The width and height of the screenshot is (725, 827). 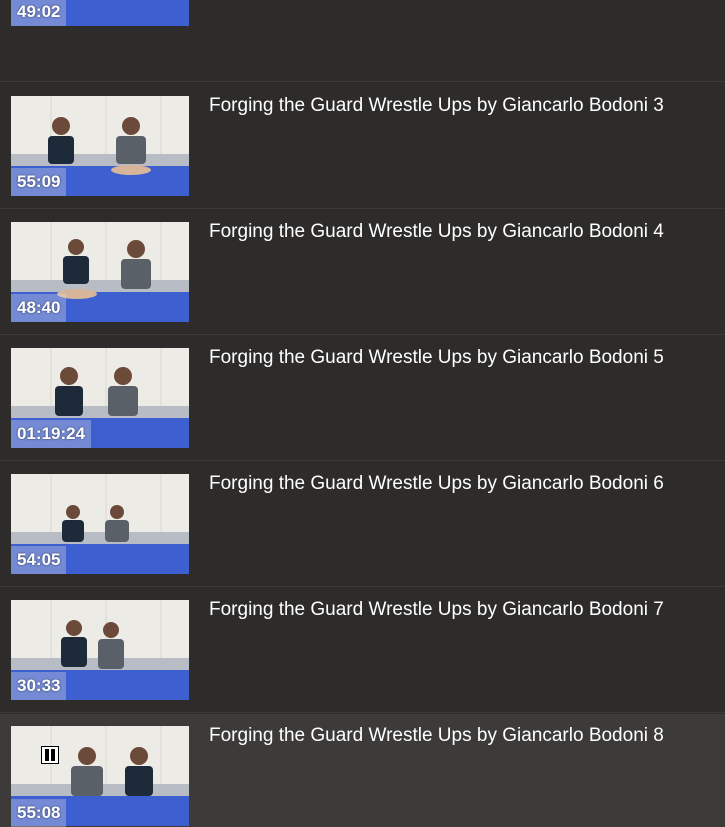 What do you see at coordinates (39, 560) in the screenshot?
I see `video-duration: 54:05` at bounding box center [39, 560].